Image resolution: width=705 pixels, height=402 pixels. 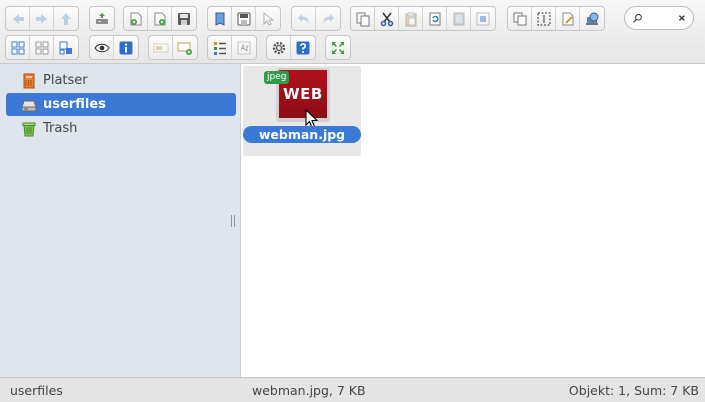 I want to click on undo-group, so click(x=316, y=18).